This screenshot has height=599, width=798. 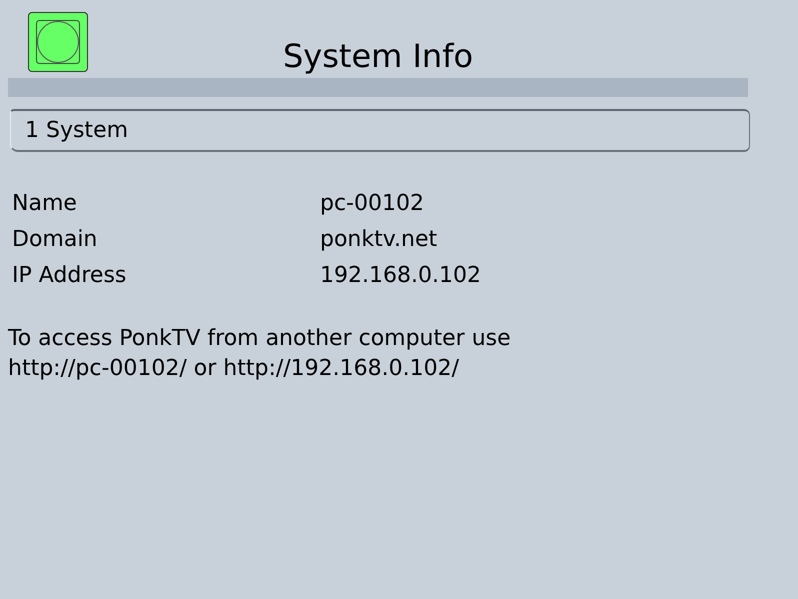 I want to click on field-label: Domain, so click(x=55, y=240).